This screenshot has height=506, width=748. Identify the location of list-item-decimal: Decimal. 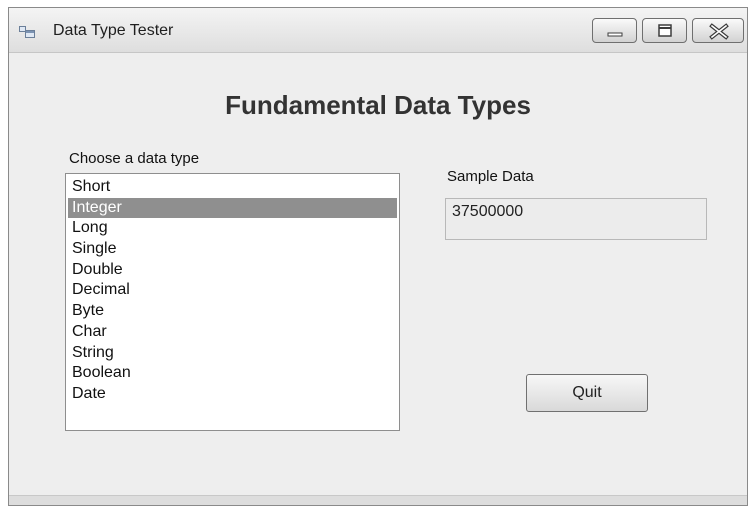
(232, 290).